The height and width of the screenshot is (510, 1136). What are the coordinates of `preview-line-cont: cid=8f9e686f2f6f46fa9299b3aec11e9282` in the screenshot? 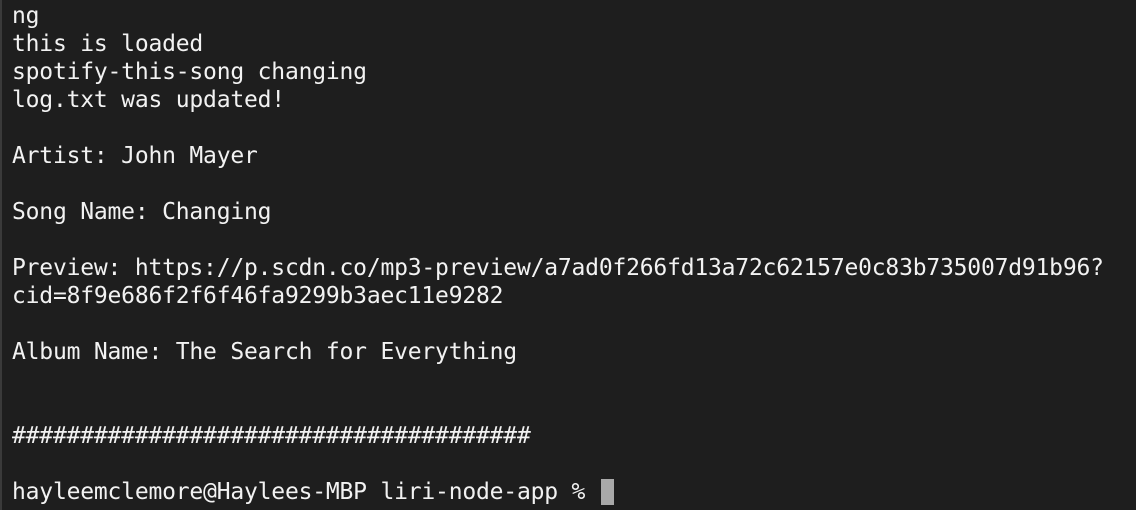 It's located at (258, 296).